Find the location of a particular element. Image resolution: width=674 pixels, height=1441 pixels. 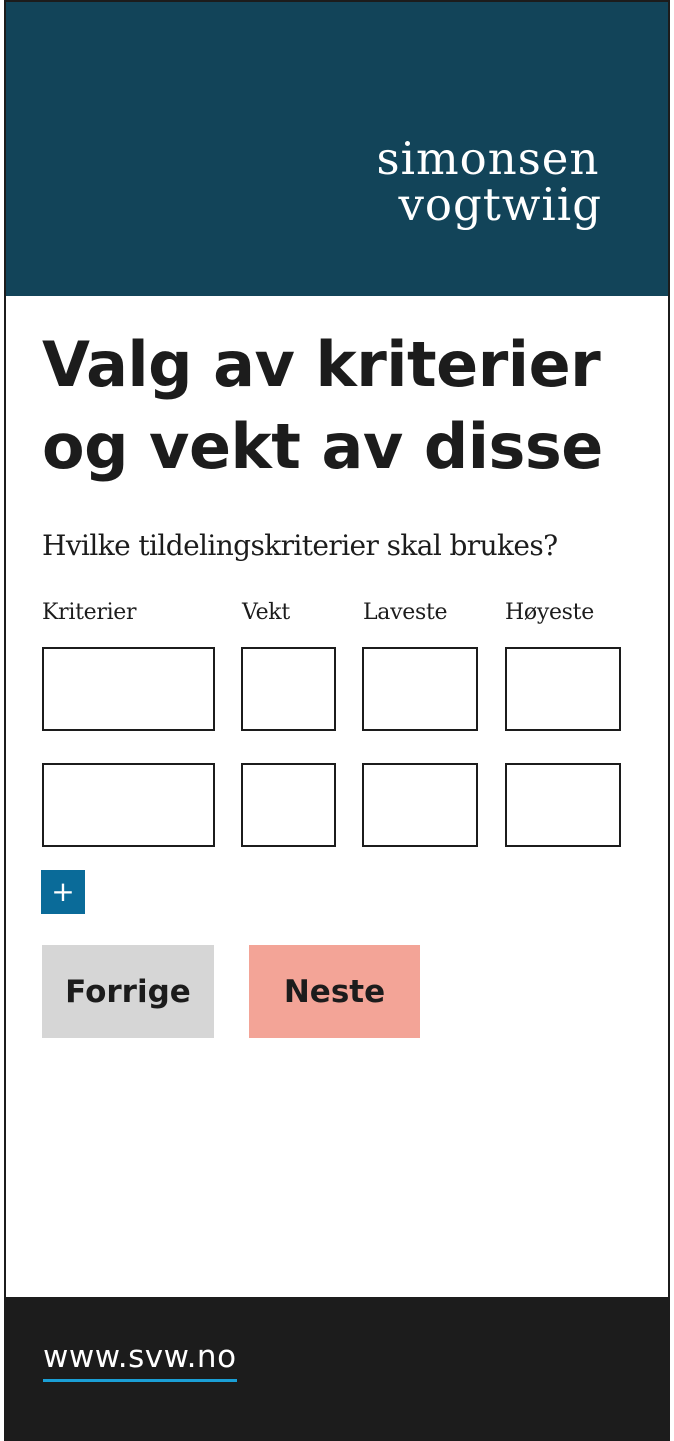

previous-button: Forrige is located at coordinates (128, 991).